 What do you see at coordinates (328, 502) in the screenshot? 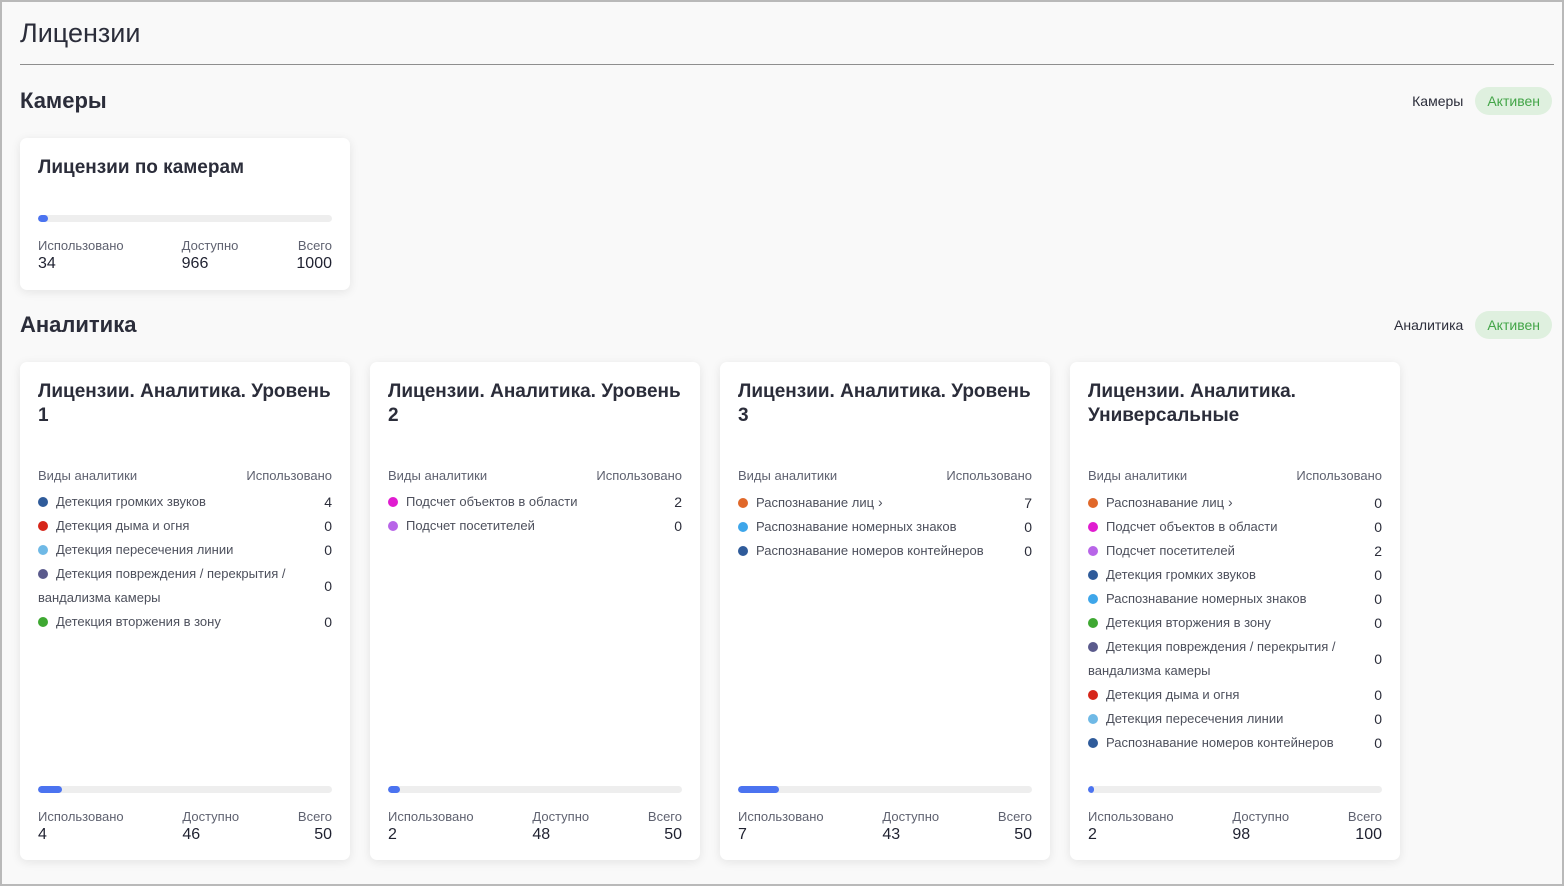
I see `analytics-type-count: 4` at bounding box center [328, 502].